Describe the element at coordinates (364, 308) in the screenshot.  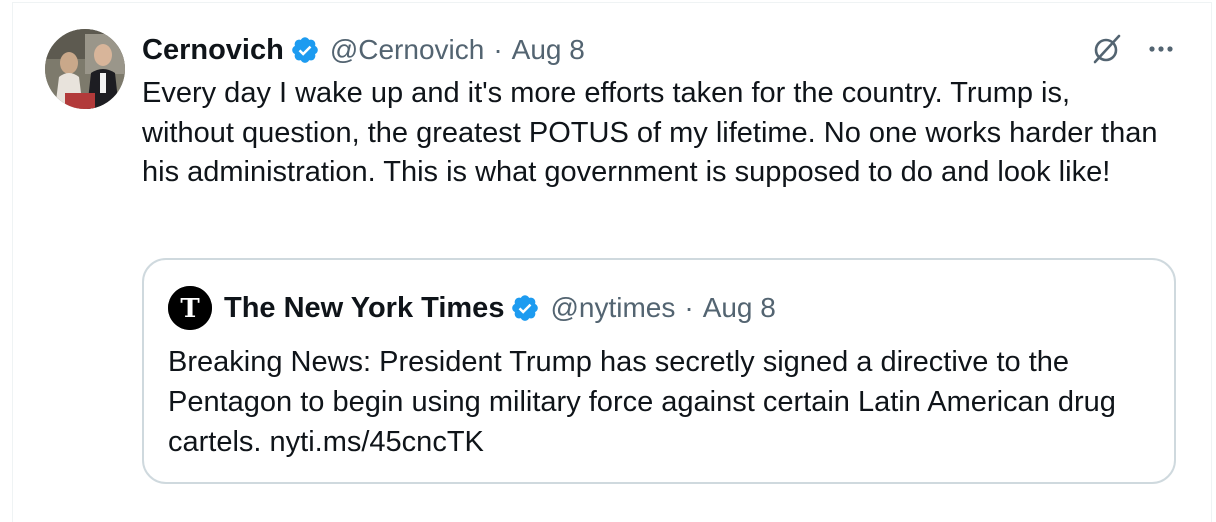
I see `quoted-author-name: The New York Times` at that location.